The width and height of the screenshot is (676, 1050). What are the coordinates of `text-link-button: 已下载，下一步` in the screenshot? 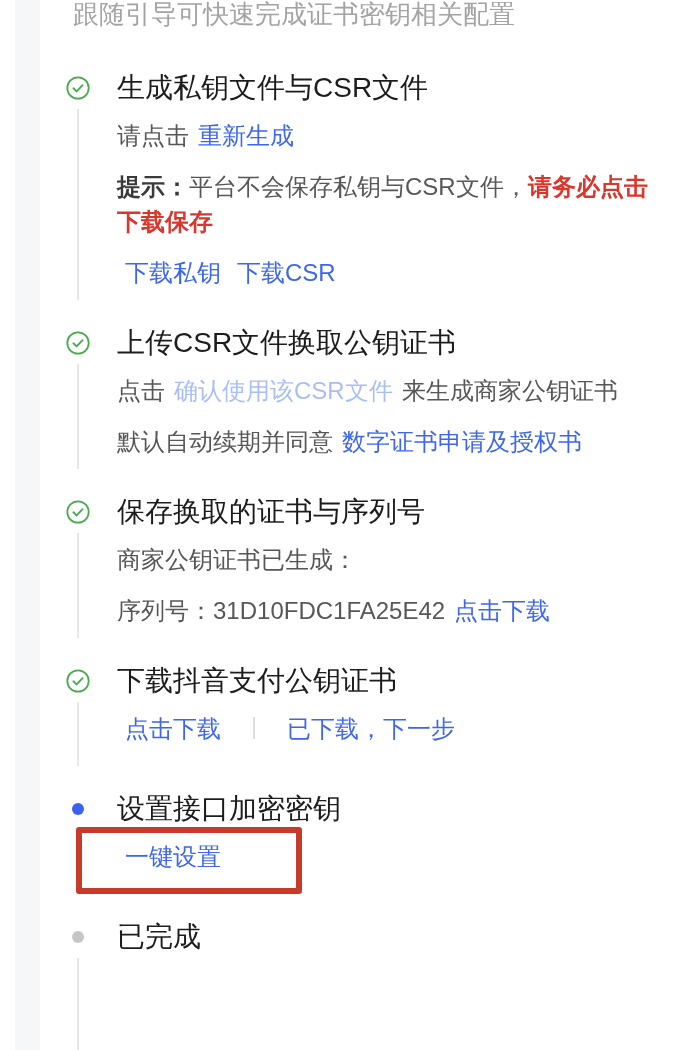 It's located at (370, 728).